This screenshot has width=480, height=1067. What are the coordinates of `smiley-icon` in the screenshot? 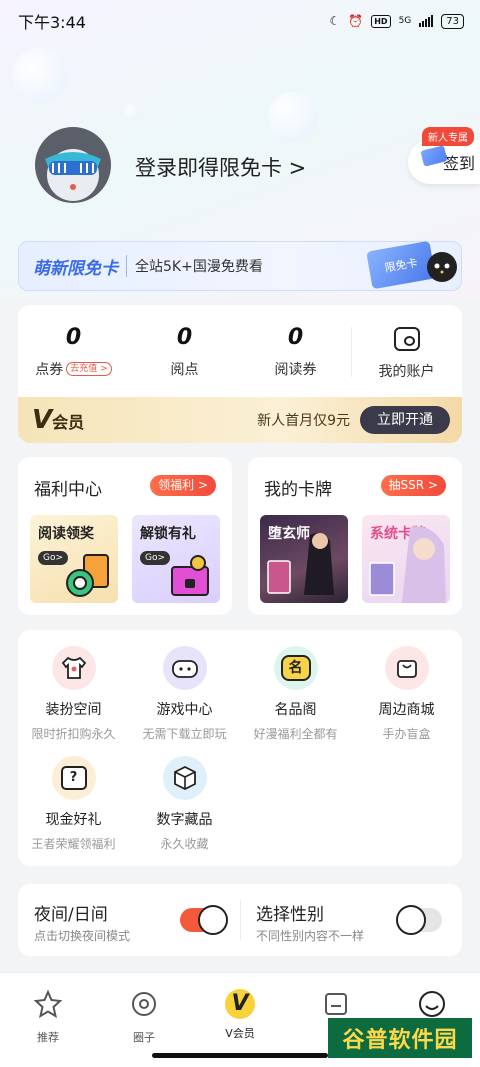 It's located at (432, 1004).